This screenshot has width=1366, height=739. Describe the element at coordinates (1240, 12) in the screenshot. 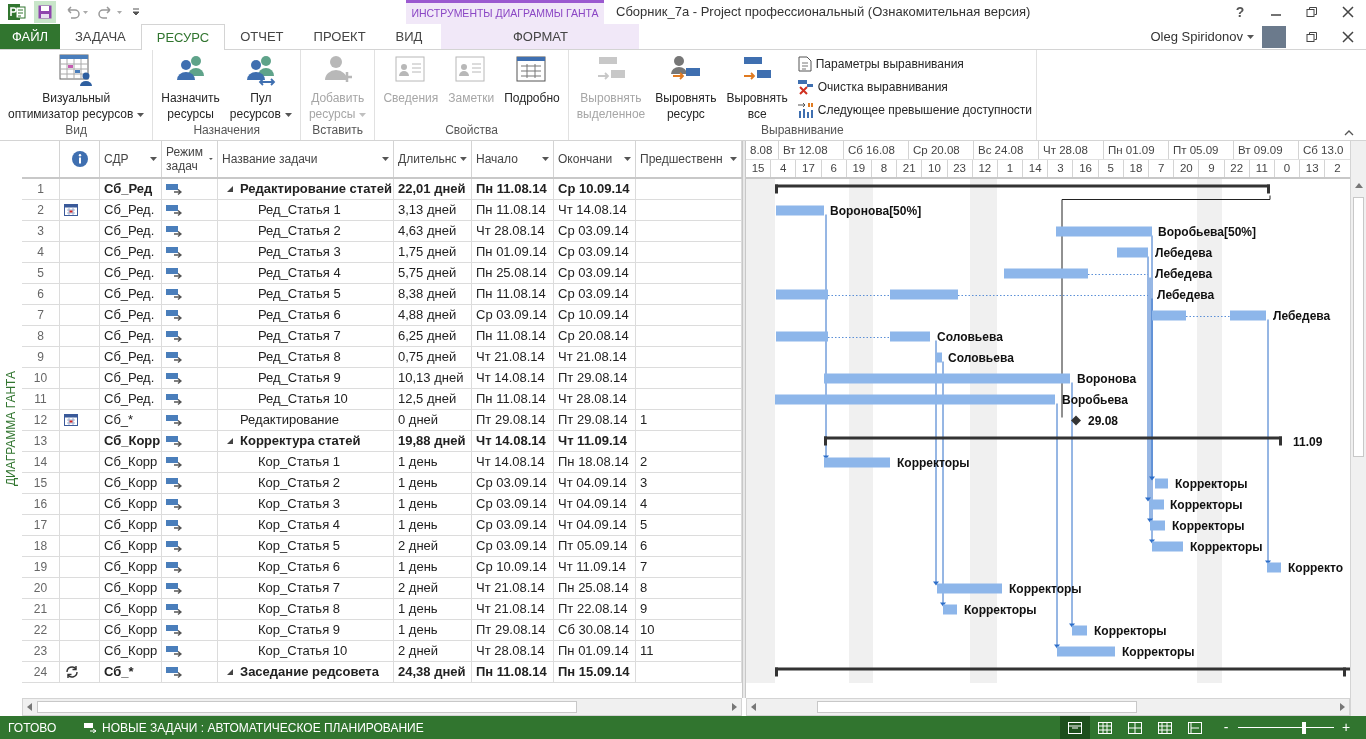

I see `help-button: ?` at that location.